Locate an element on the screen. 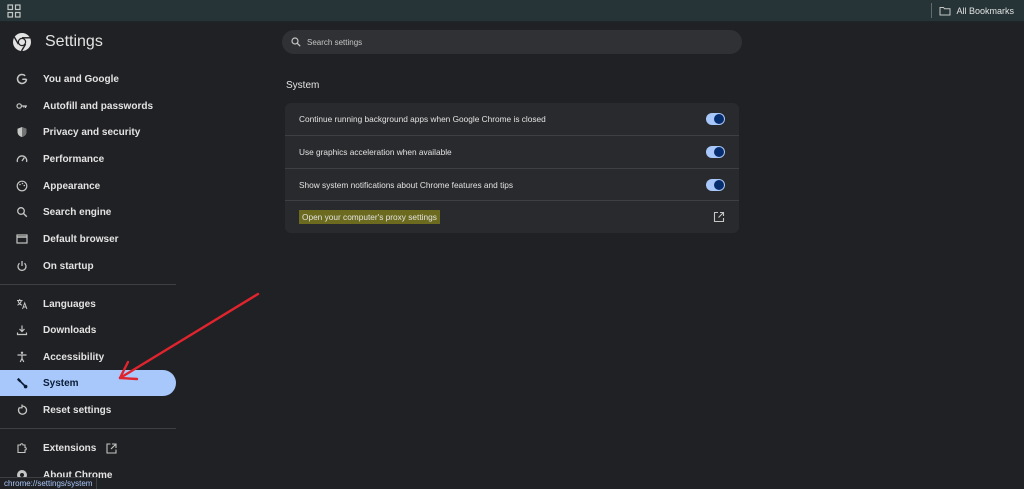 The height and width of the screenshot is (489, 1024). sidebar-item-label: Downloads is located at coordinates (70, 330).